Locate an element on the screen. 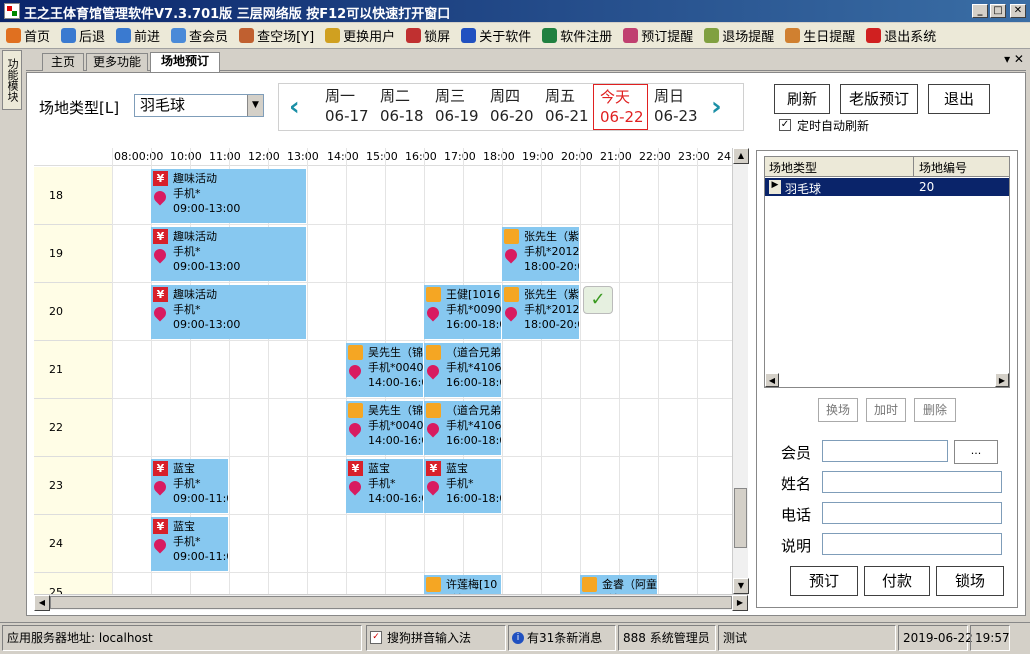 The height and width of the screenshot is (654, 1030). horizontal-scrollbar: ◀ ▶ is located at coordinates (391, 602).